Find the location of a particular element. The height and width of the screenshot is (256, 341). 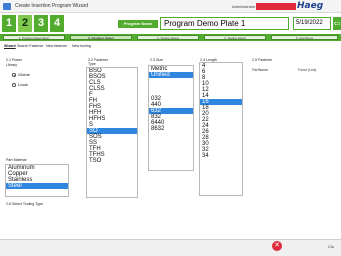

library-label: Library is located at coordinates (11, 65).